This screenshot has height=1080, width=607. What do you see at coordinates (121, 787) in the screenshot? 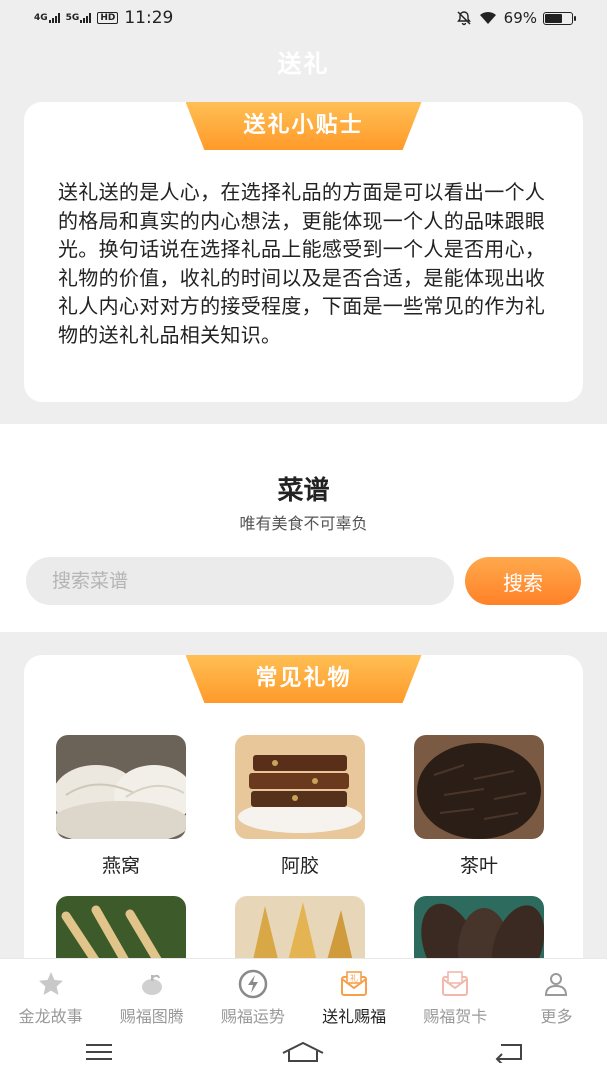
I see `birds-nest-image` at bounding box center [121, 787].